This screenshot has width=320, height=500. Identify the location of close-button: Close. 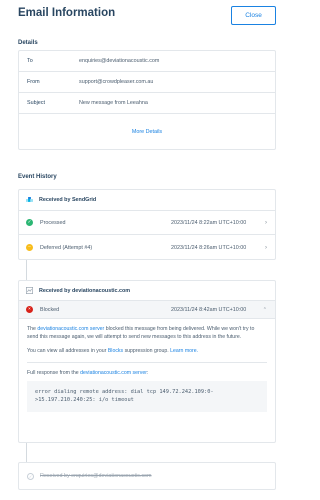
(253, 15).